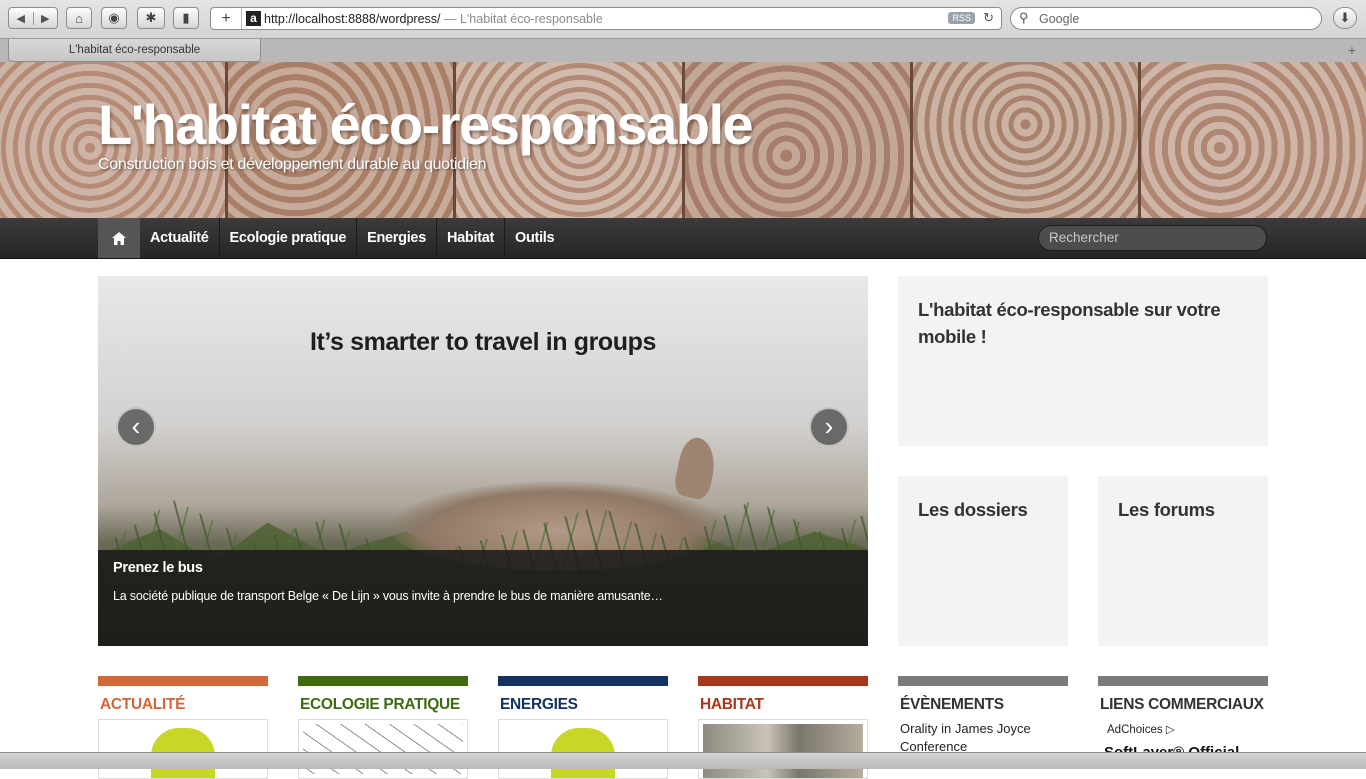 This screenshot has width=1366, height=779. What do you see at coordinates (983, 561) in the screenshot?
I see `widget-dossiers: Les dossiers` at bounding box center [983, 561].